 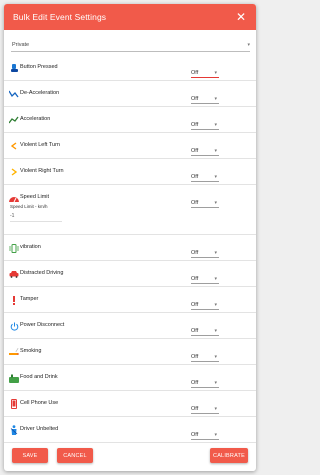 What do you see at coordinates (29, 299) in the screenshot?
I see `event-label: Tamper` at bounding box center [29, 299].